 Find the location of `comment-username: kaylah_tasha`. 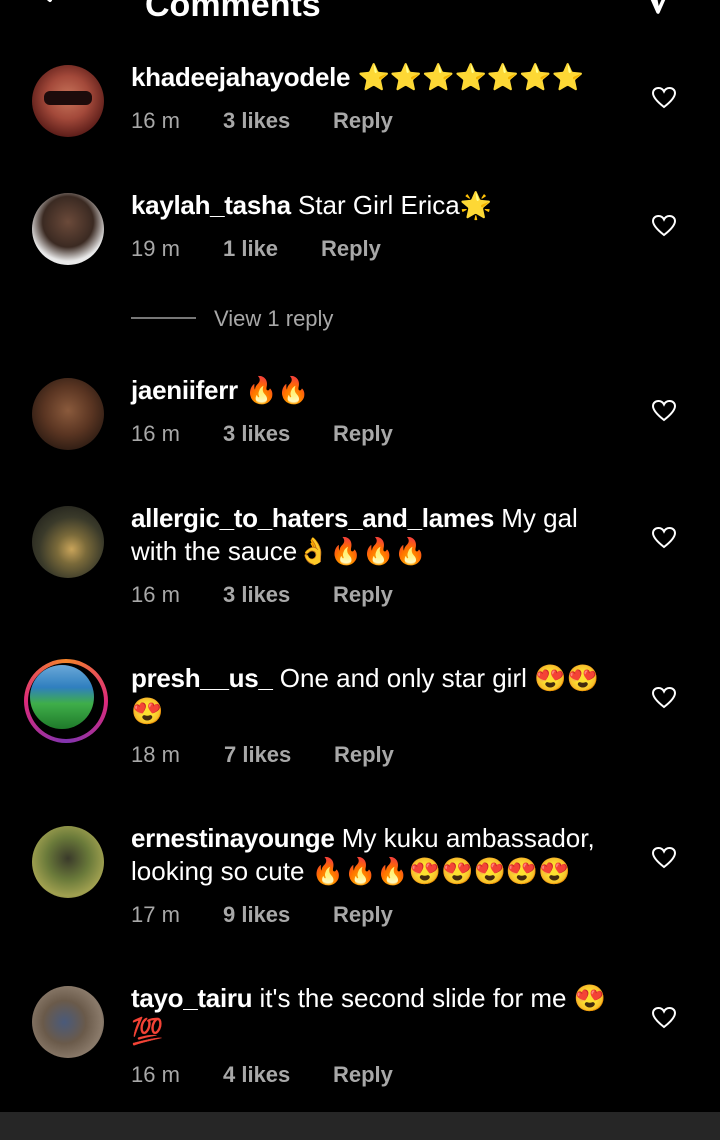

comment-username: kaylah_tasha is located at coordinates (211, 205).